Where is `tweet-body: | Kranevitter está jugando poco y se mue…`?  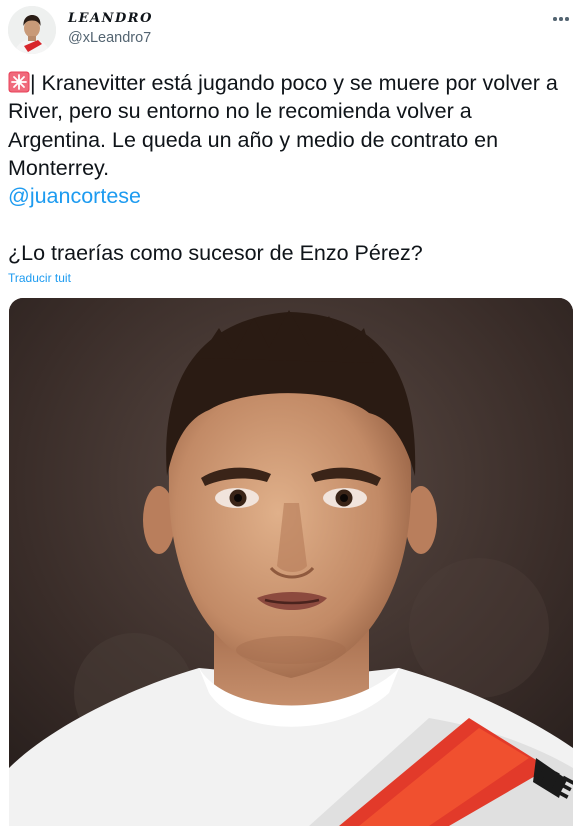 tweet-body: | Kranevitter está jugando poco y se mue… is located at coordinates (286, 125).